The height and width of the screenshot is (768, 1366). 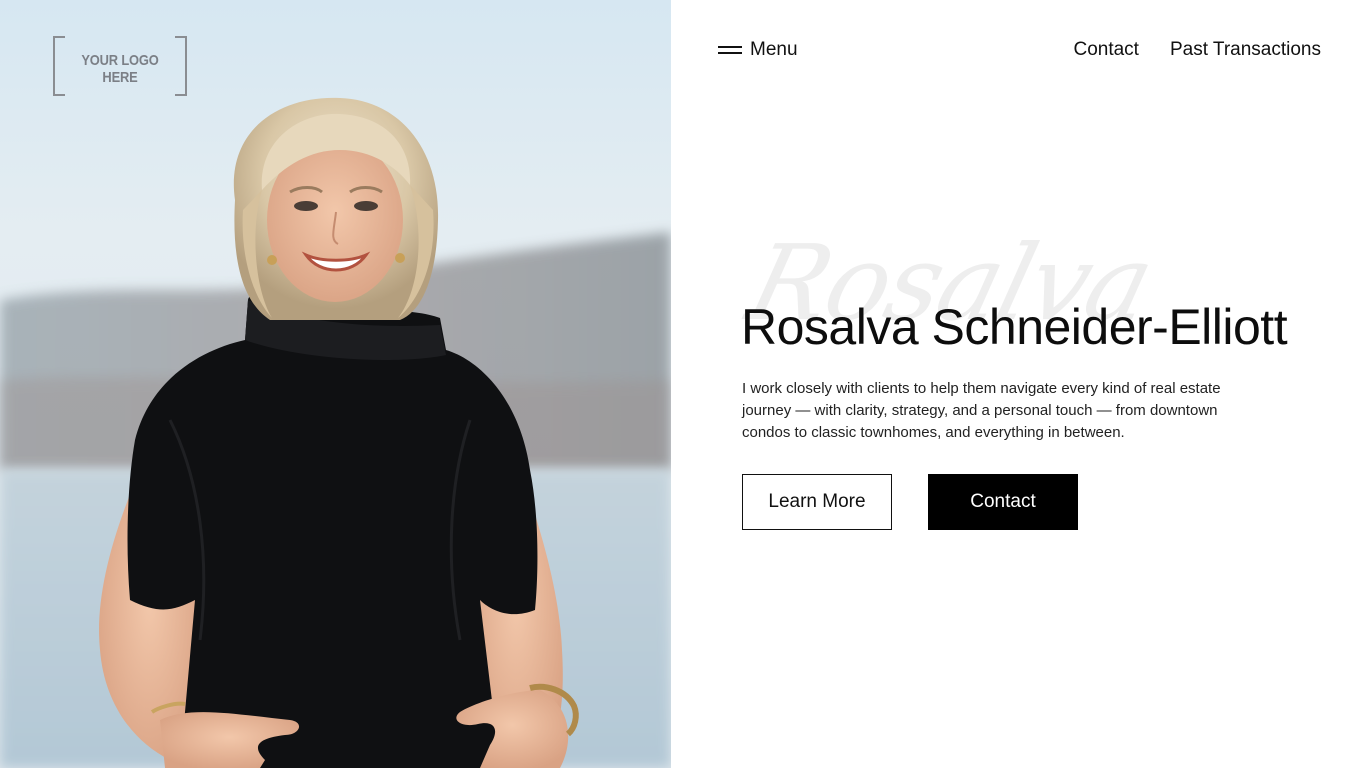 I want to click on logo-text: YOUR LOGO HERE, so click(x=120, y=69).